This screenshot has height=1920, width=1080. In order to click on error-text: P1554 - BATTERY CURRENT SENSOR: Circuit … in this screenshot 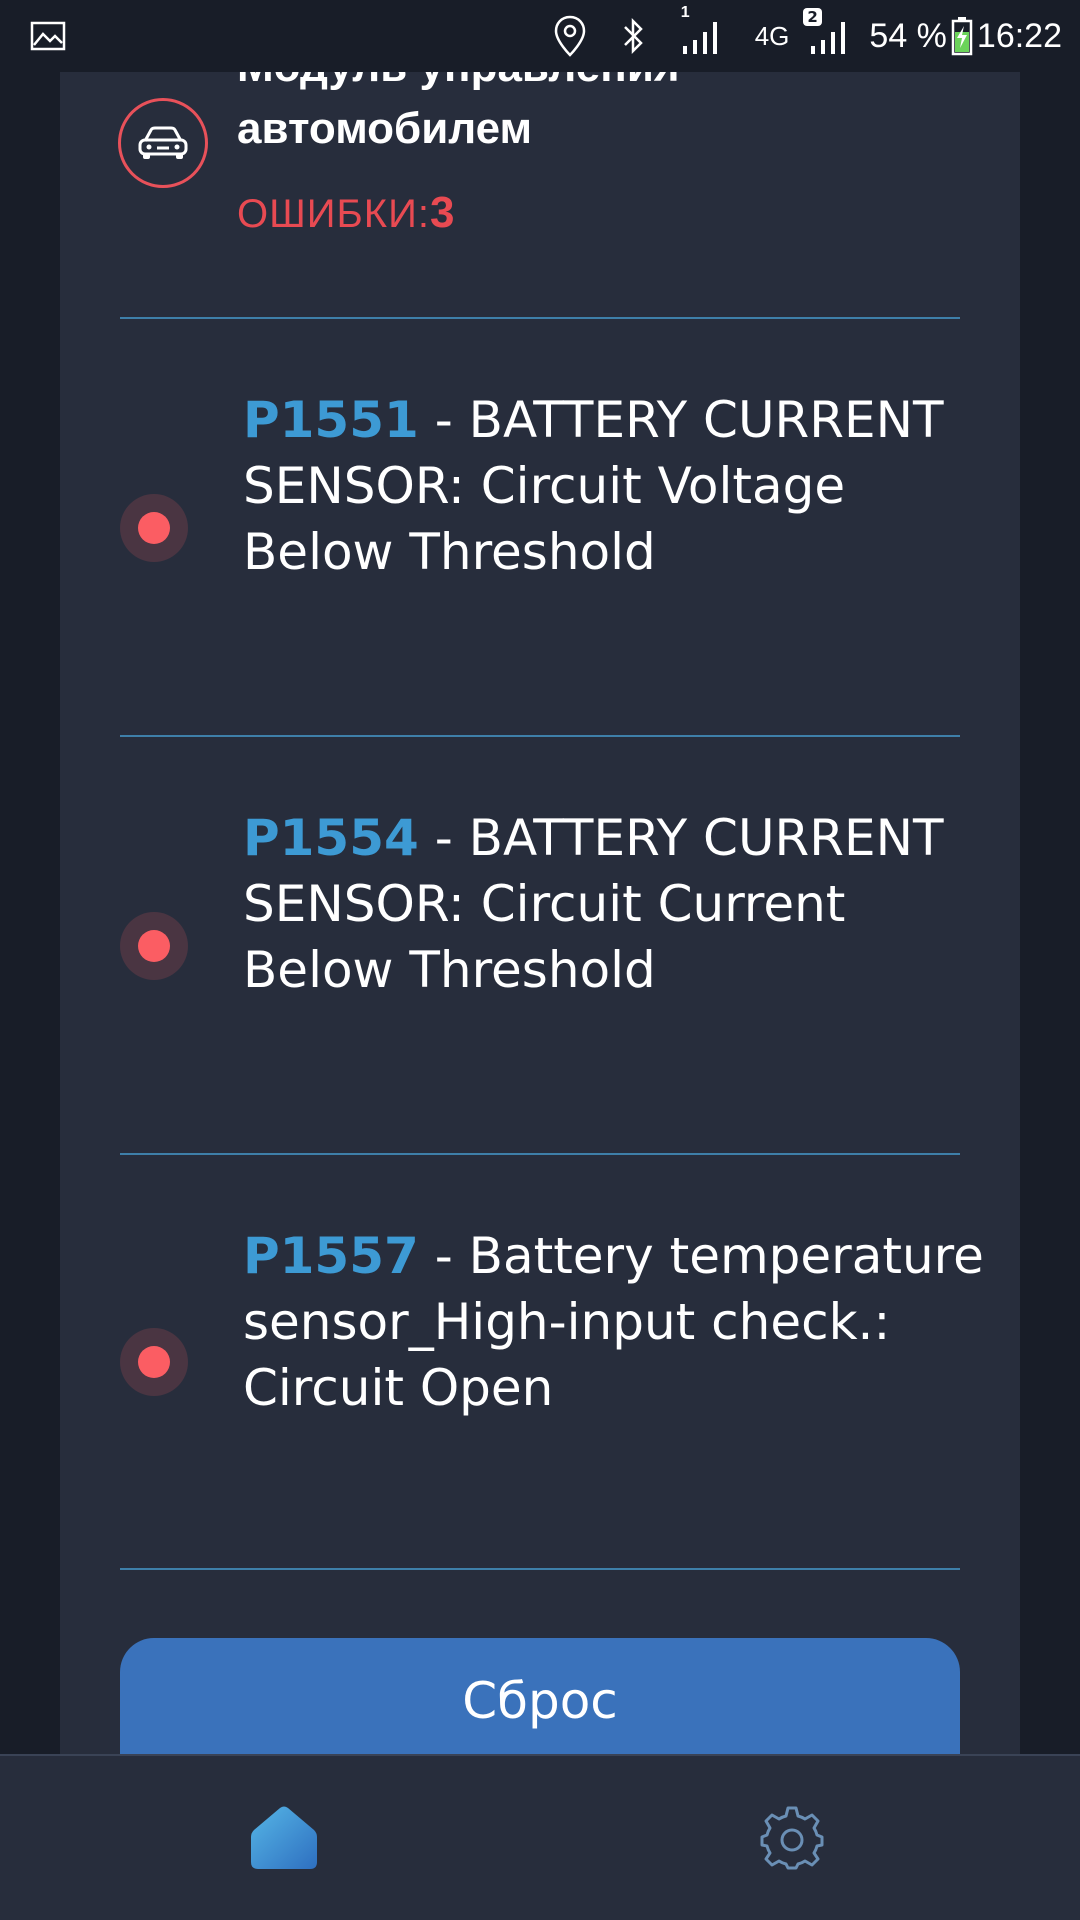, I will do `click(623, 904)`.